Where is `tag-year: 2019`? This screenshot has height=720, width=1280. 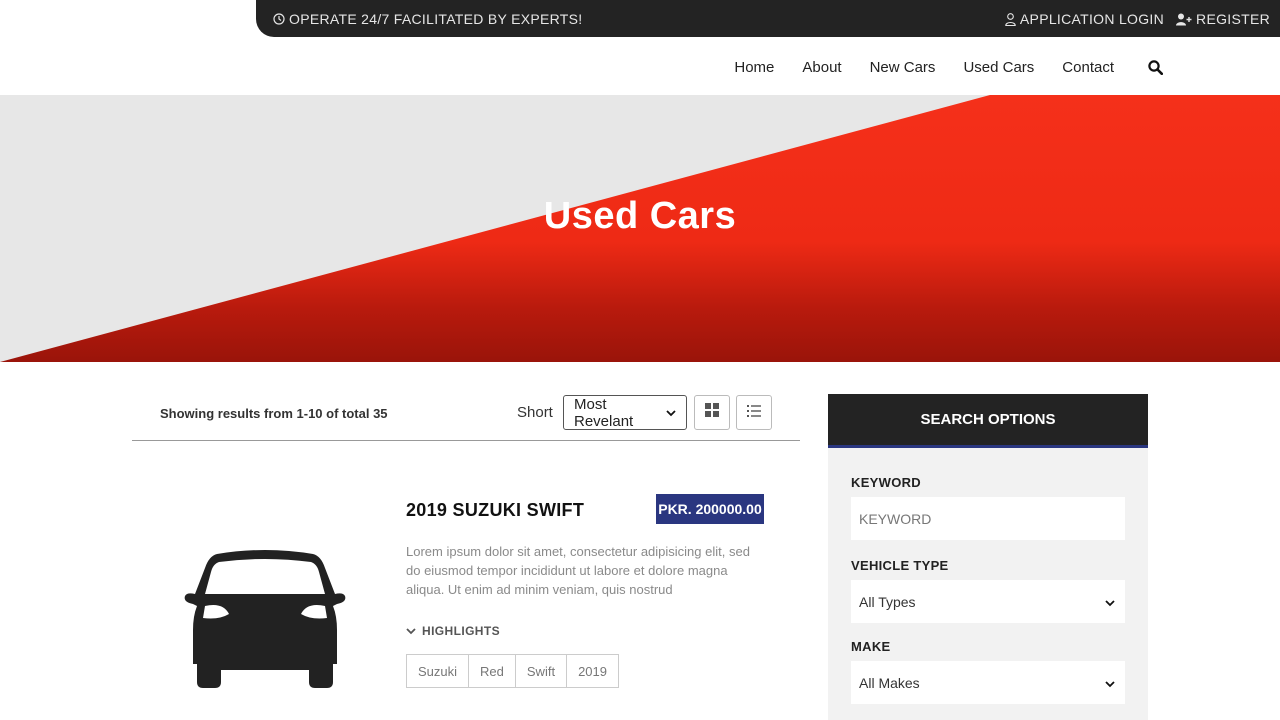
tag-year: 2019 is located at coordinates (592, 671).